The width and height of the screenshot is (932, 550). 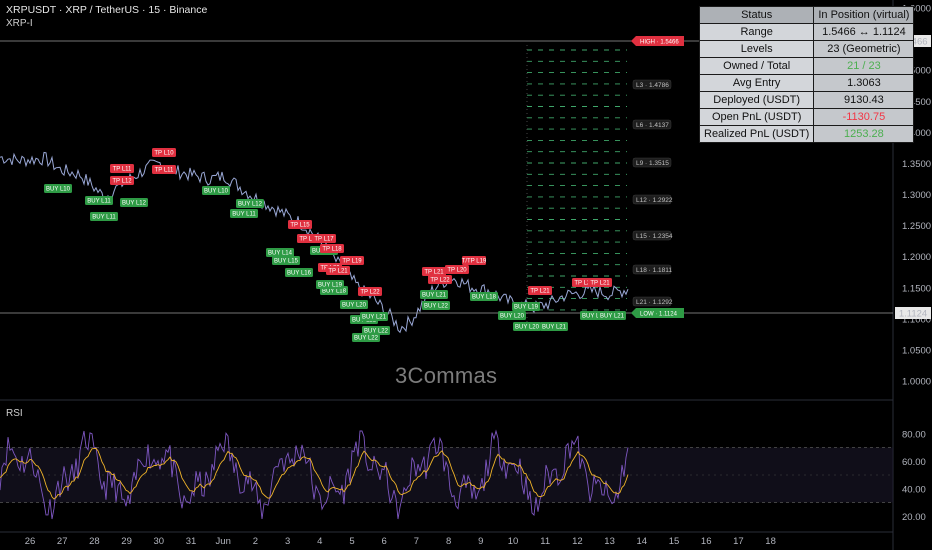 I want to click on buy-tag: BUY L18, so click(x=484, y=296).